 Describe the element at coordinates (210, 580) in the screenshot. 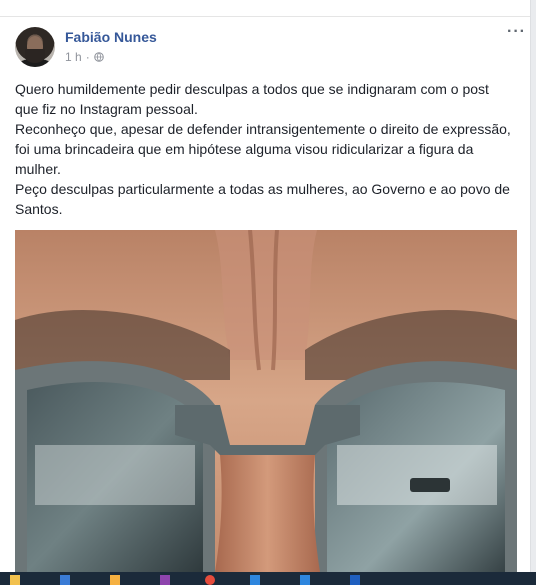

I see `browser-icon` at that location.